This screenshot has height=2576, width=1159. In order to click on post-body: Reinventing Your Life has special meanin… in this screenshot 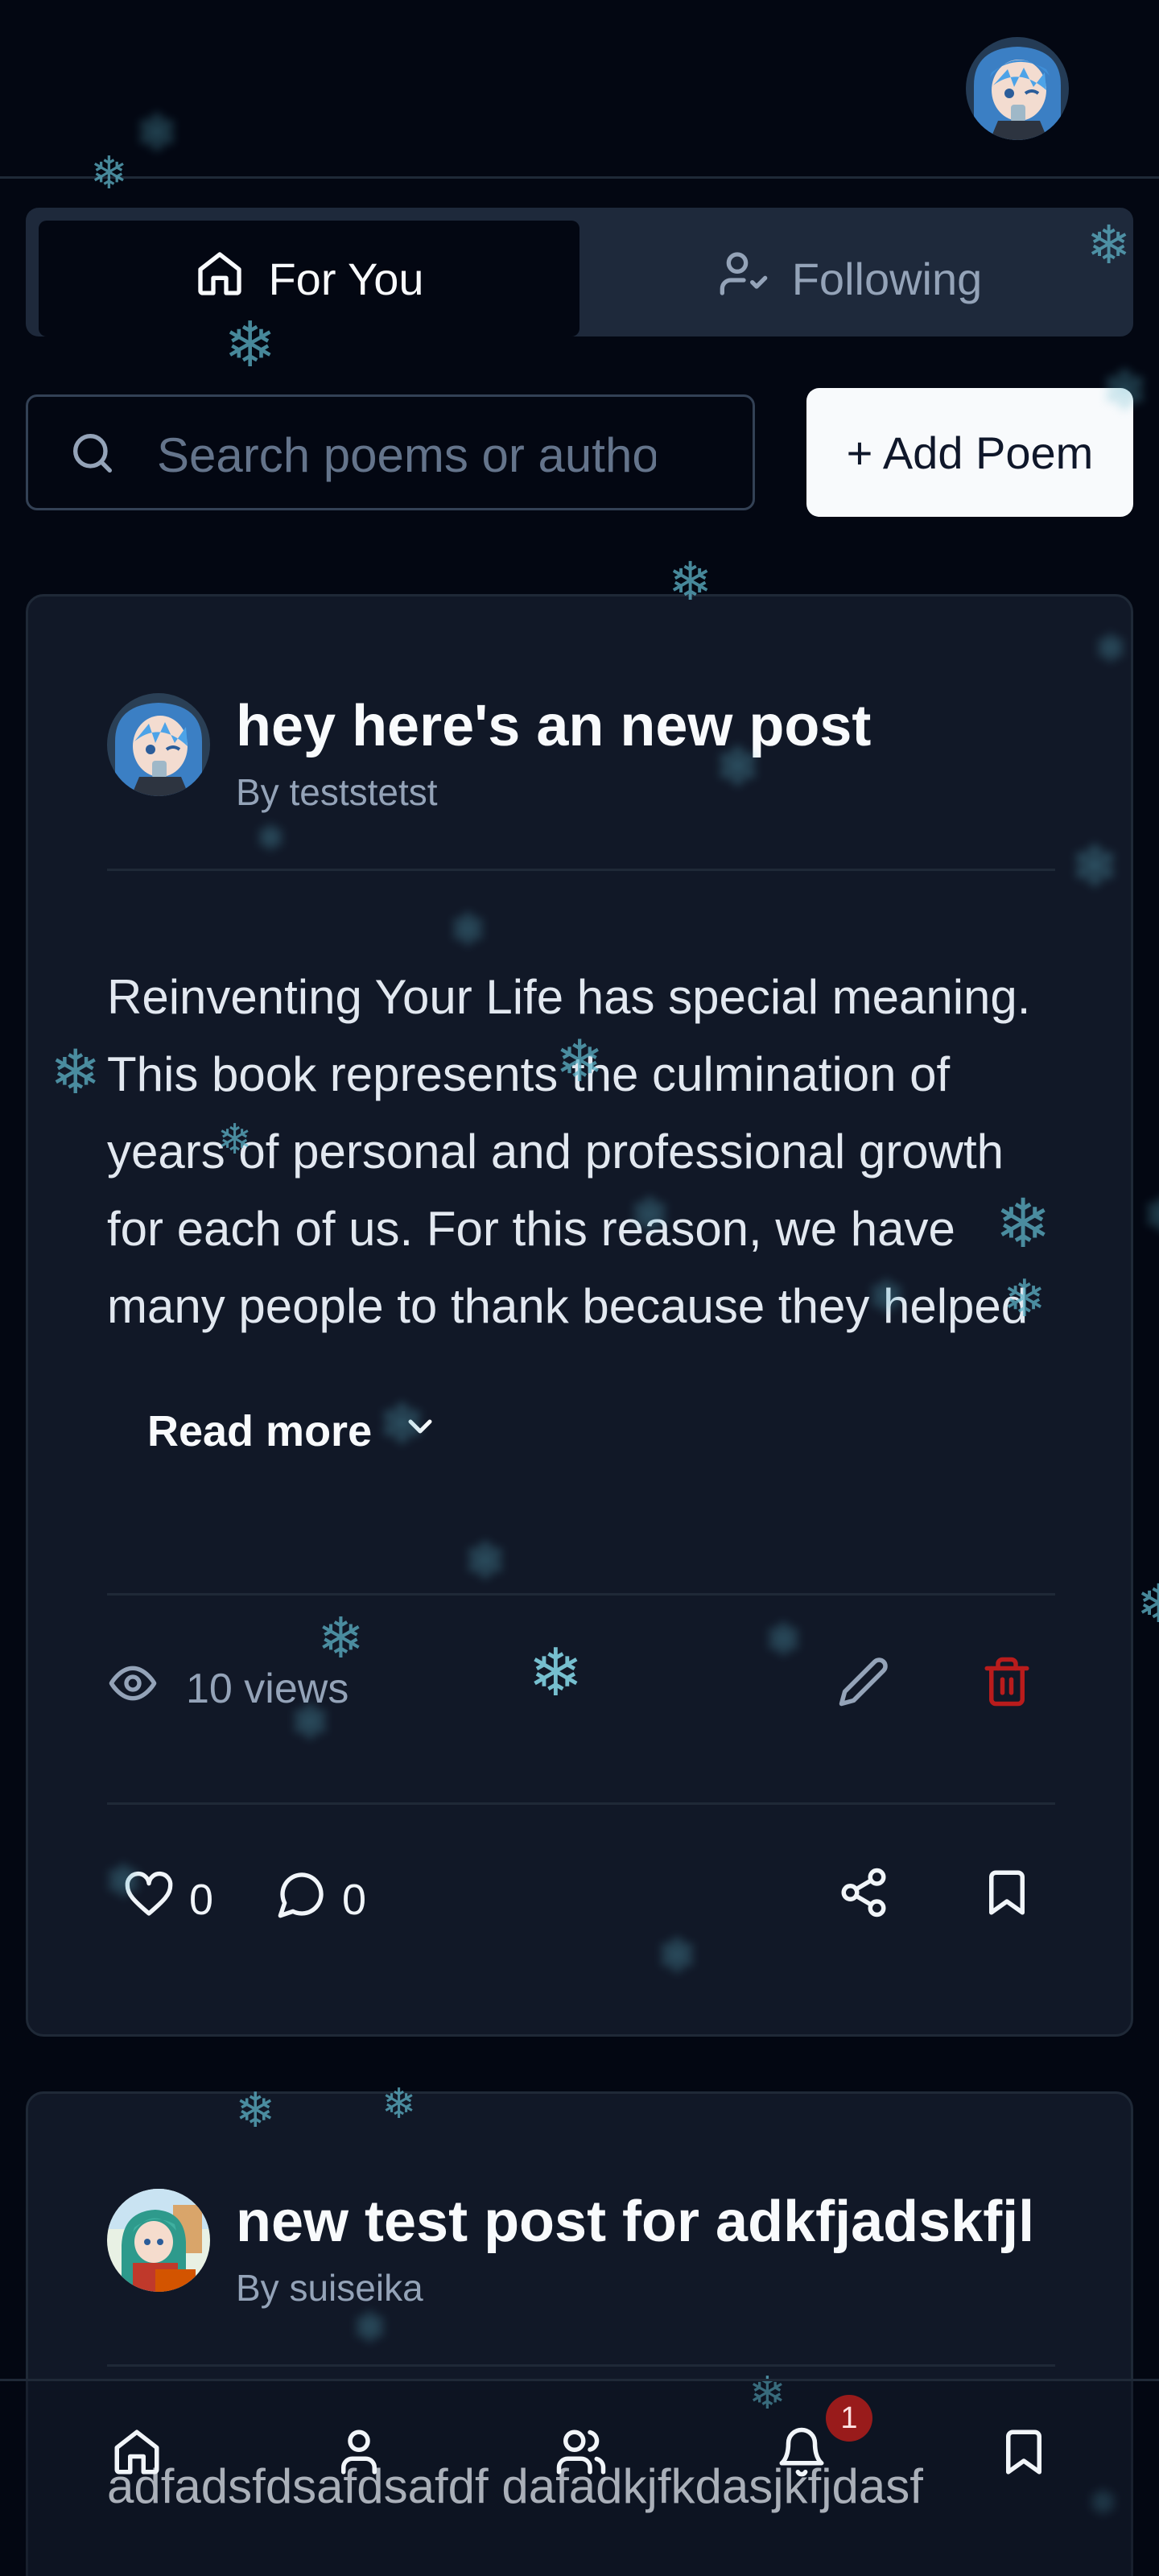, I will do `click(569, 1151)`.